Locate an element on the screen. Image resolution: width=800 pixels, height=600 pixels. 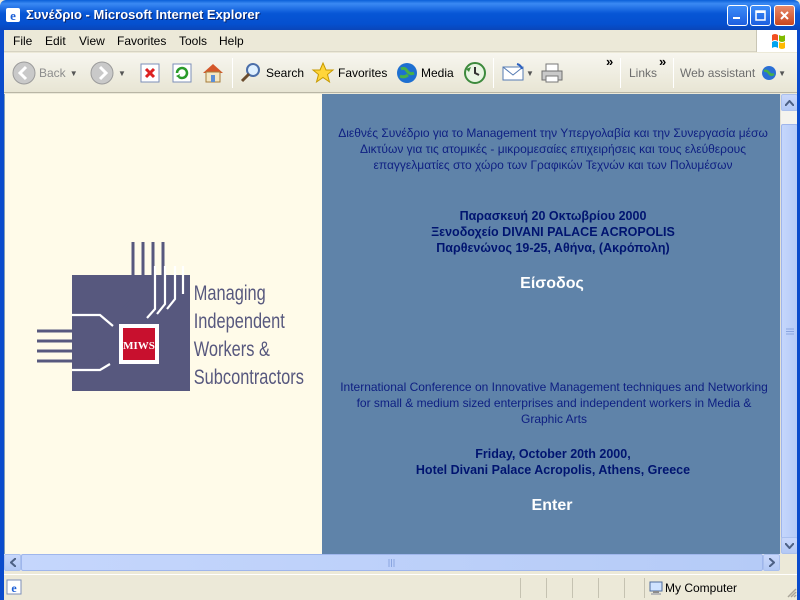
menu-bar: File Edit View Favorites Tools Help is located at coordinates (400, 41).